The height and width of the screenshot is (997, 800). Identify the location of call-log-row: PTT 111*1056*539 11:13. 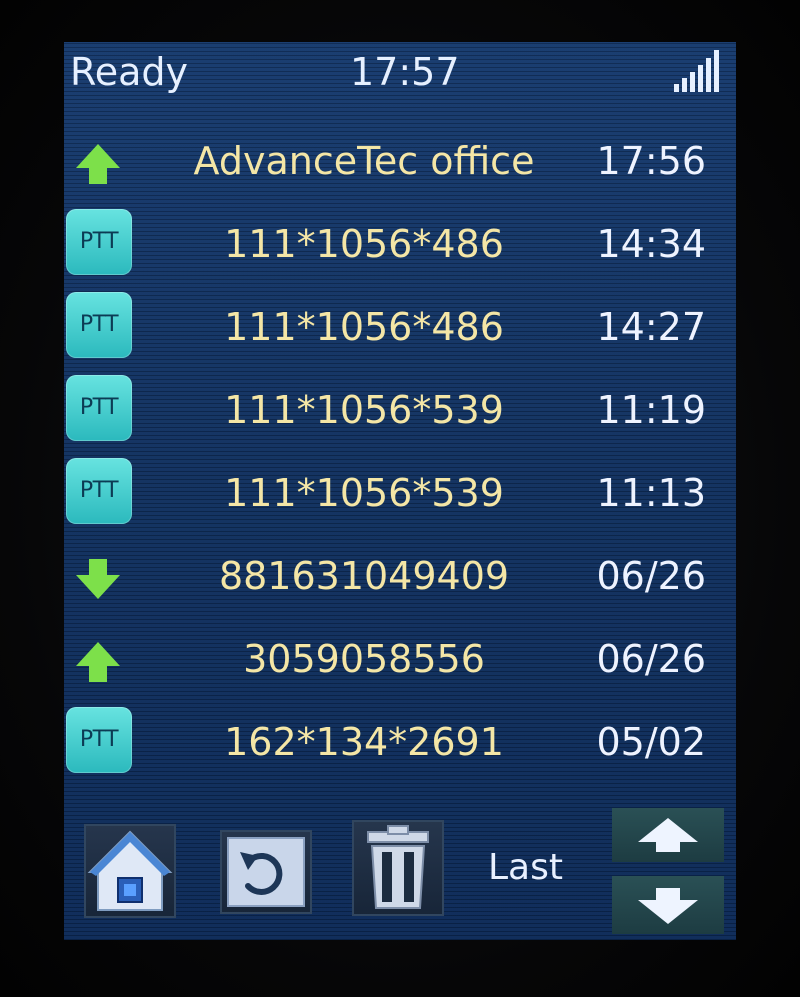
(400, 492).